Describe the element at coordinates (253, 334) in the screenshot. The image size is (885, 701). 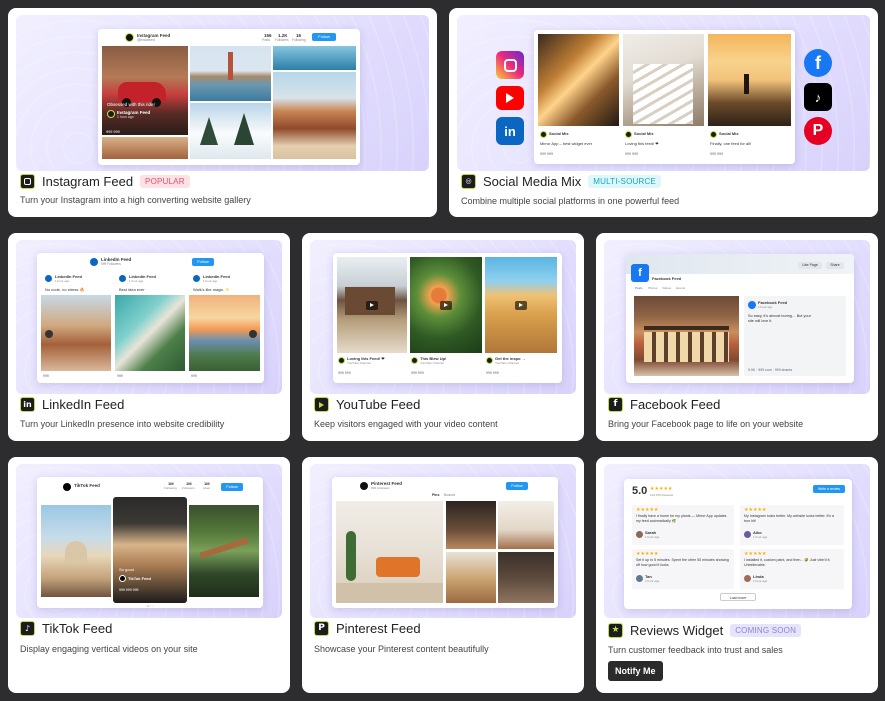
I see `carousel-next-icon` at that location.